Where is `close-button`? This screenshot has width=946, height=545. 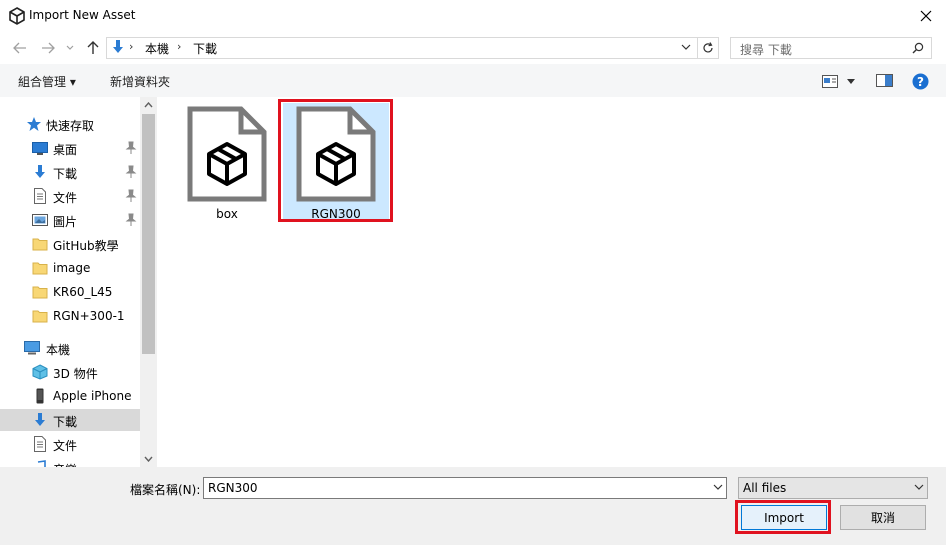 close-button is located at coordinates (926, 16).